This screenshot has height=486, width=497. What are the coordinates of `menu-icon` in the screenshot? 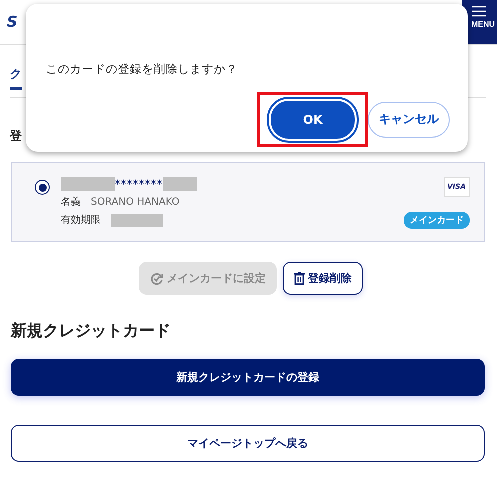 It's located at (479, 11).